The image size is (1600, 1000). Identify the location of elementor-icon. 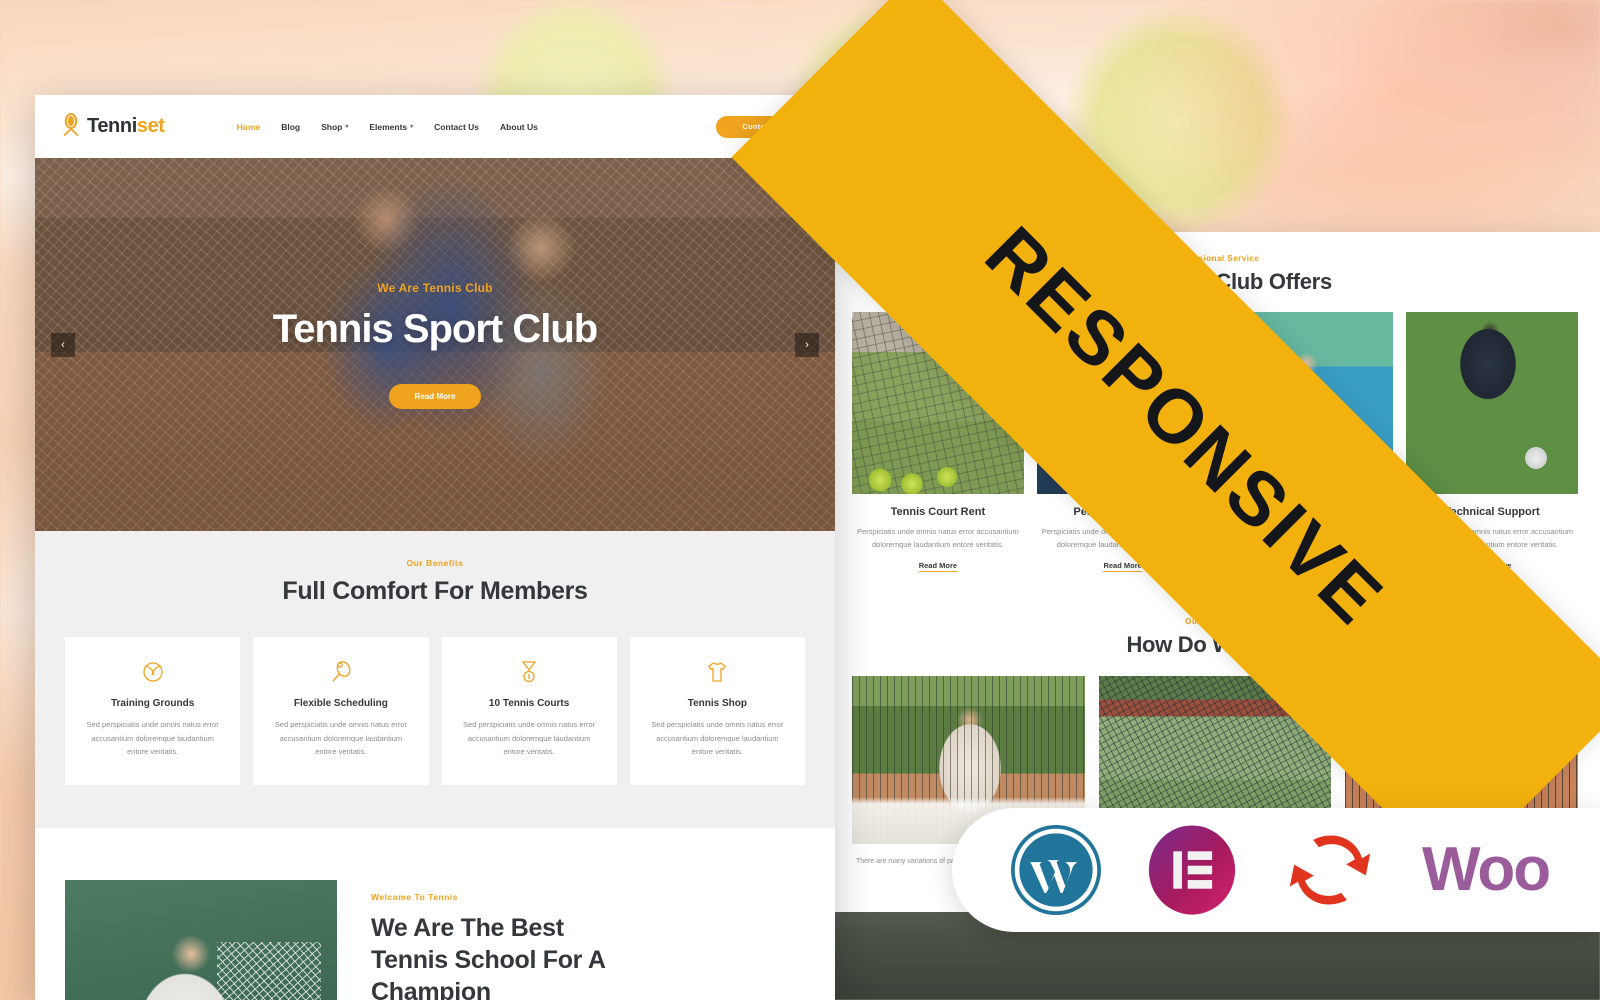
(1192, 870).